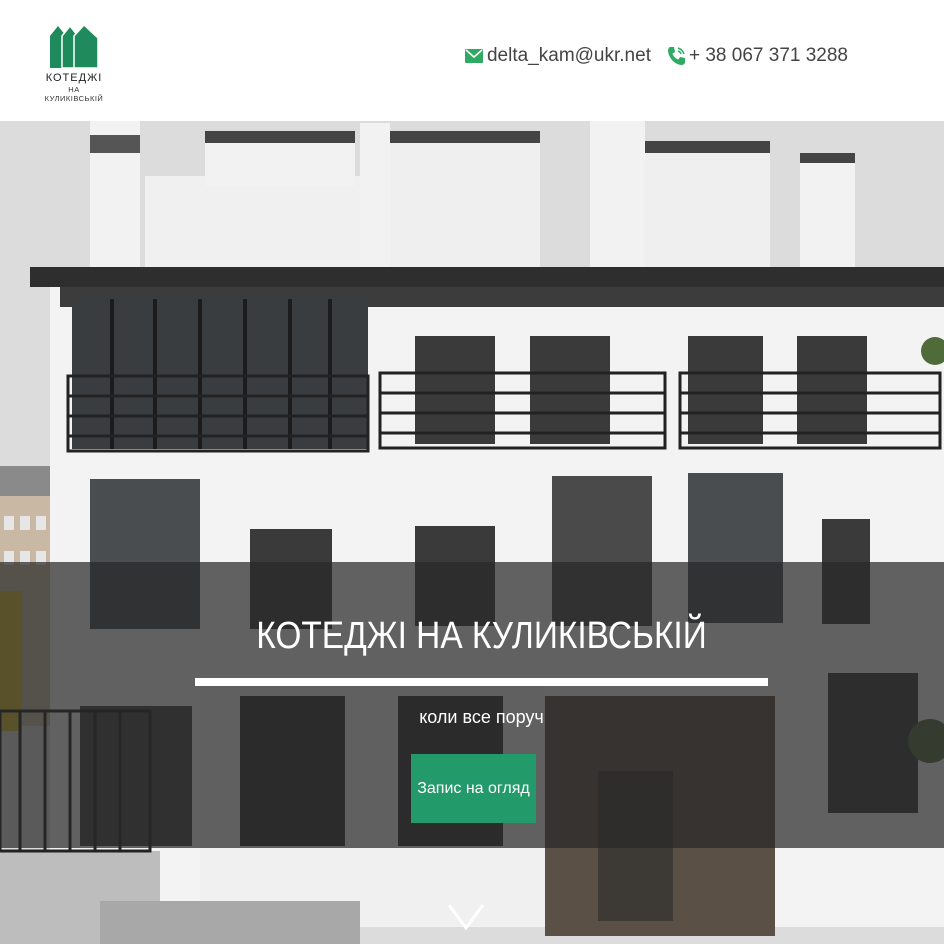 The height and width of the screenshot is (944, 944). Describe the element at coordinates (676, 56) in the screenshot. I see `phone-icon` at that location.